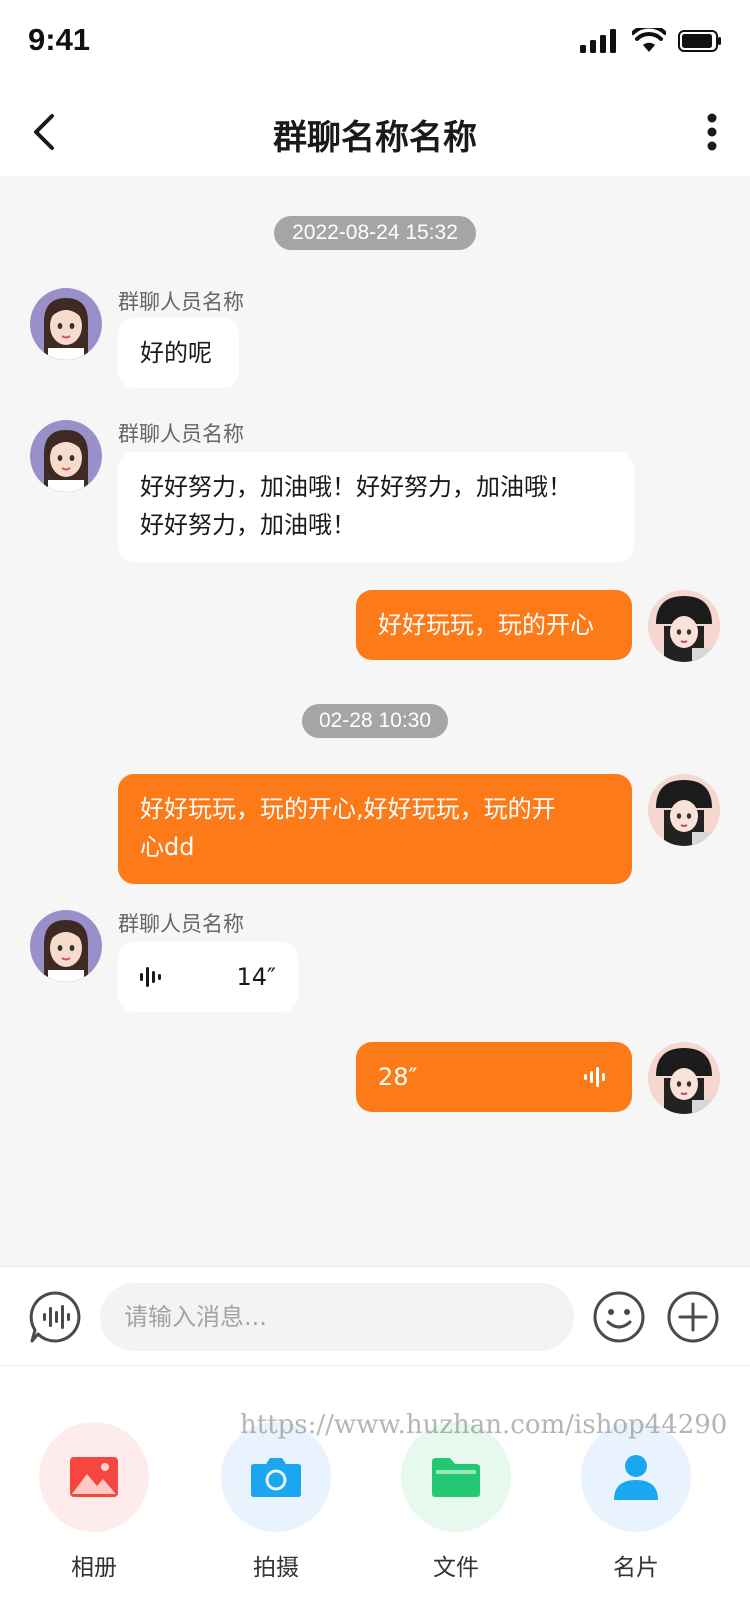  I want to click on emoji-button, so click(619, 1317).